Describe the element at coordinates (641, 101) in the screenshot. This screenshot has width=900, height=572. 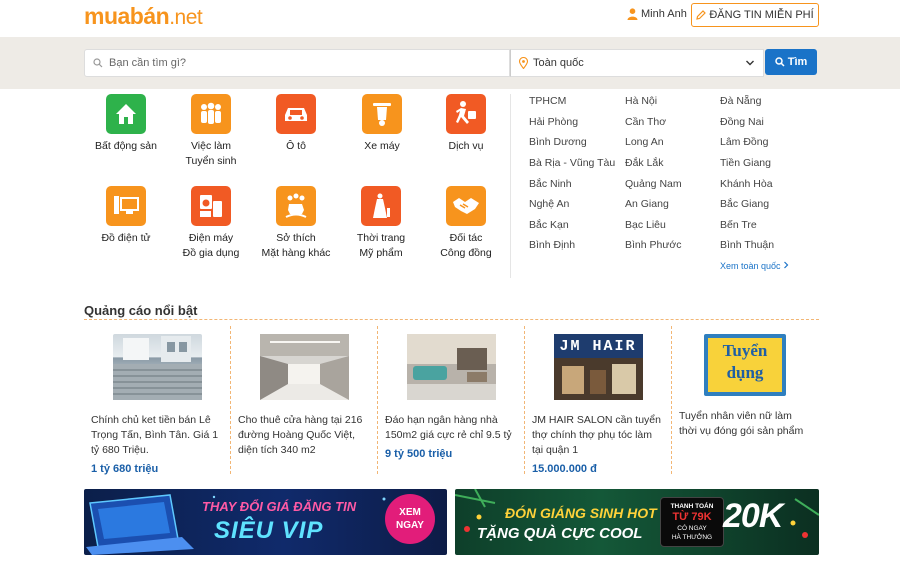
I see `region-link: Hà Nội` at that location.